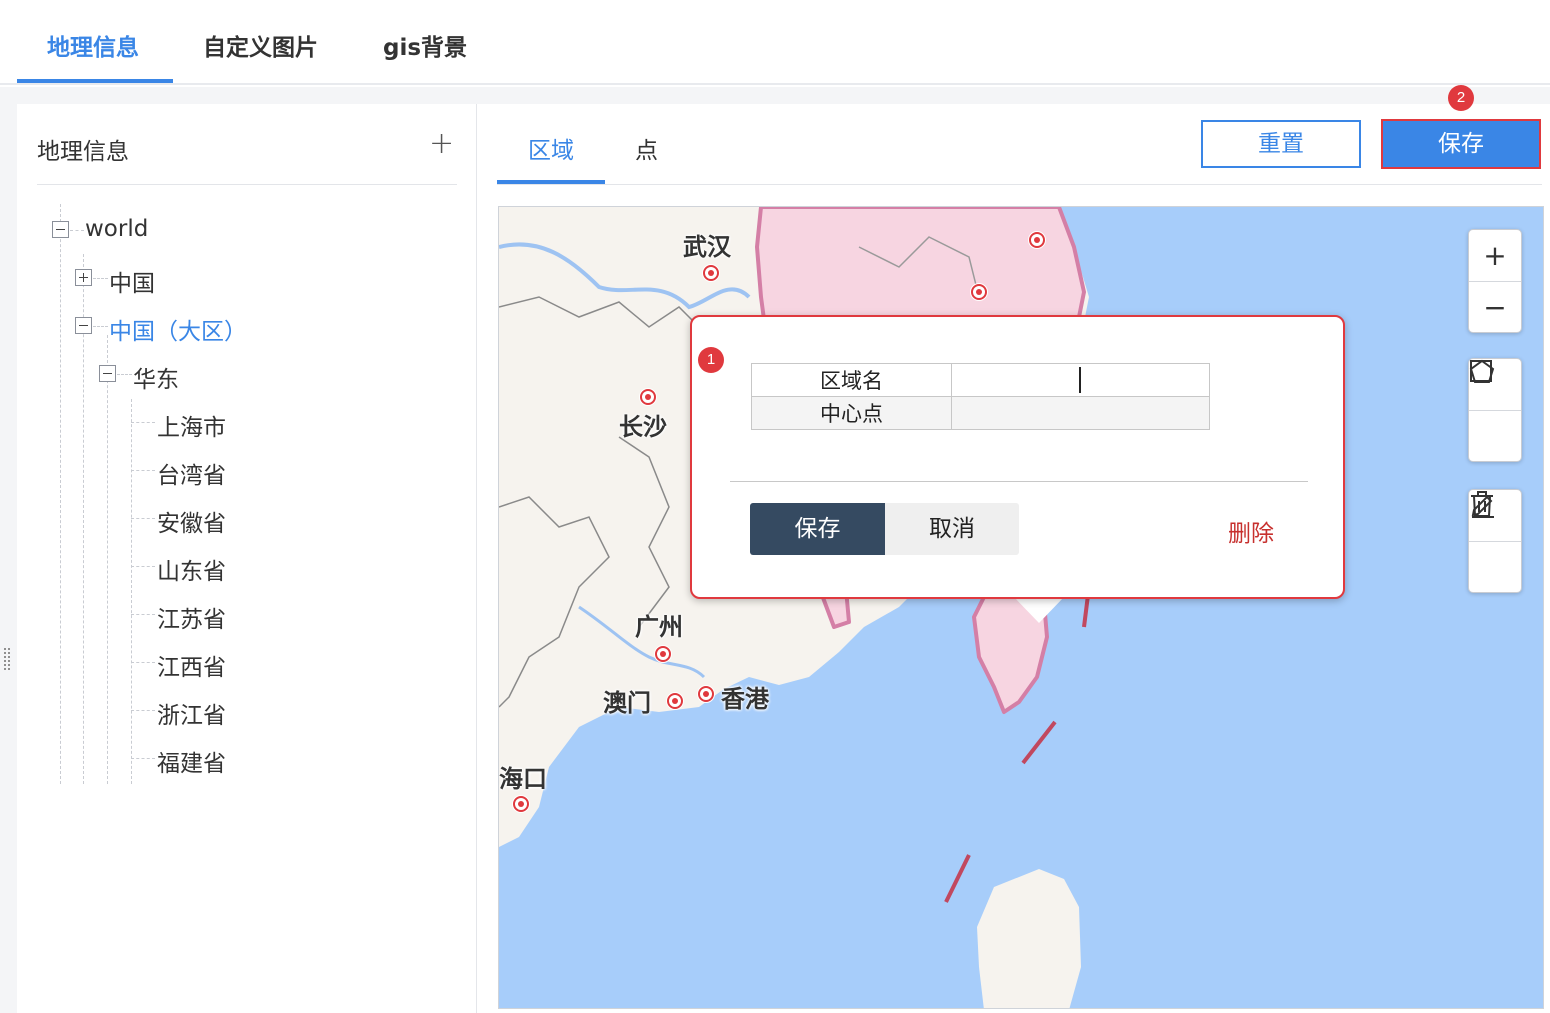  I want to click on expand-icon, so click(83, 277).